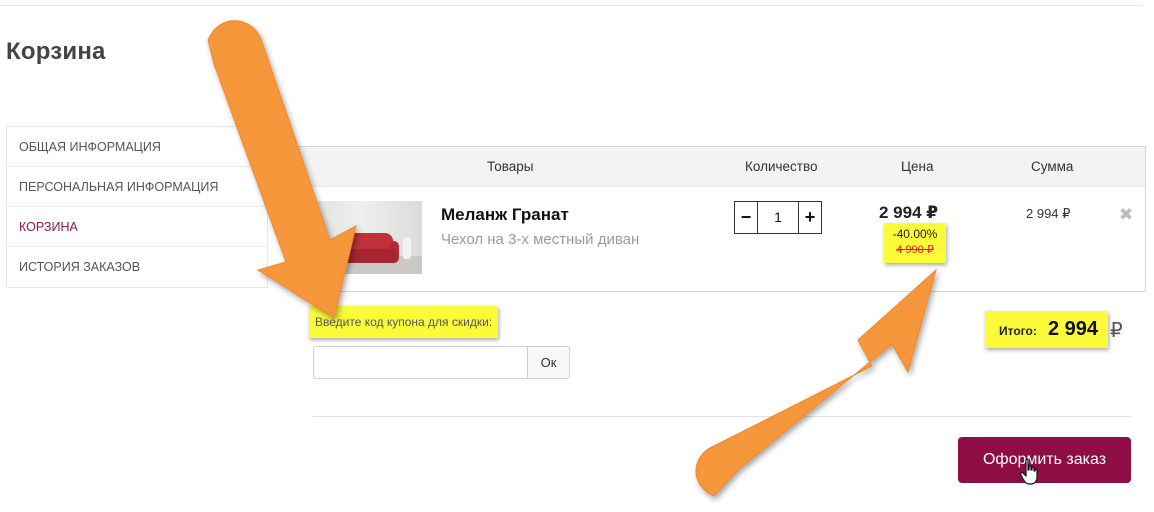 This screenshot has height=512, width=1154. What do you see at coordinates (746, 217) in the screenshot?
I see `quantity-decrease-button: −` at bounding box center [746, 217].